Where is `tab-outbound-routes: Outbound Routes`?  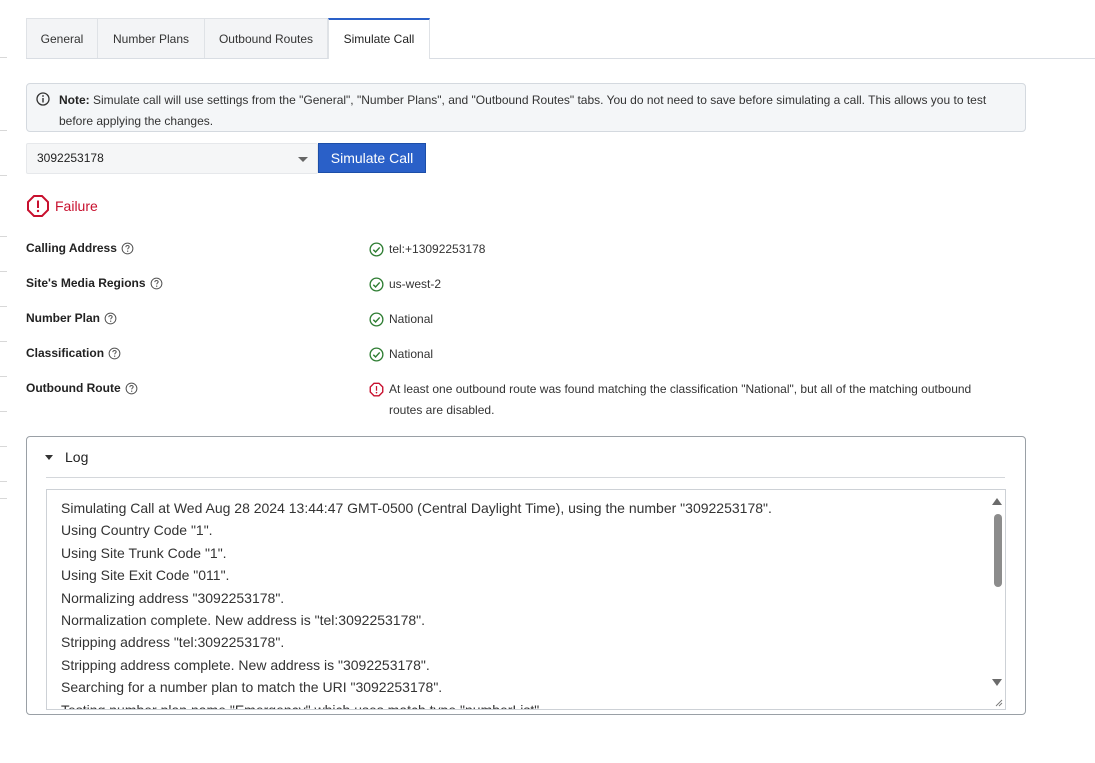 tab-outbound-routes: Outbound Routes is located at coordinates (266, 38).